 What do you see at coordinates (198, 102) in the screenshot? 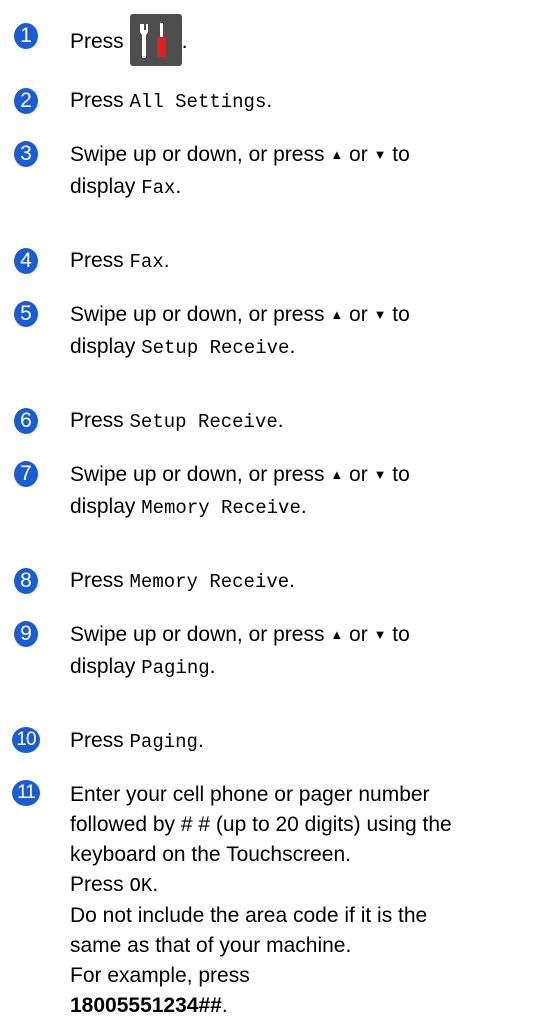
I see `ui-label: All Settings` at bounding box center [198, 102].